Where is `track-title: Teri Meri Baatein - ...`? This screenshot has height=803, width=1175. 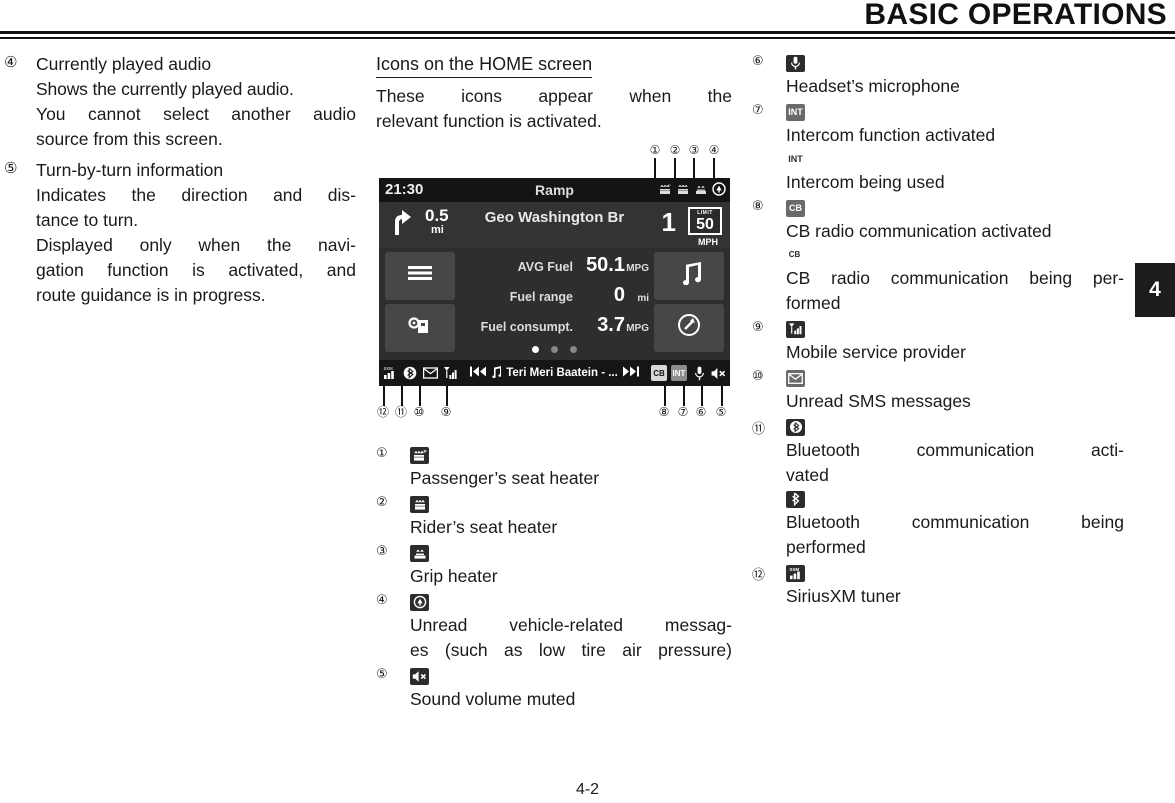
track-title: Teri Meri Baatein - ... is located at coordinates (562, 373).